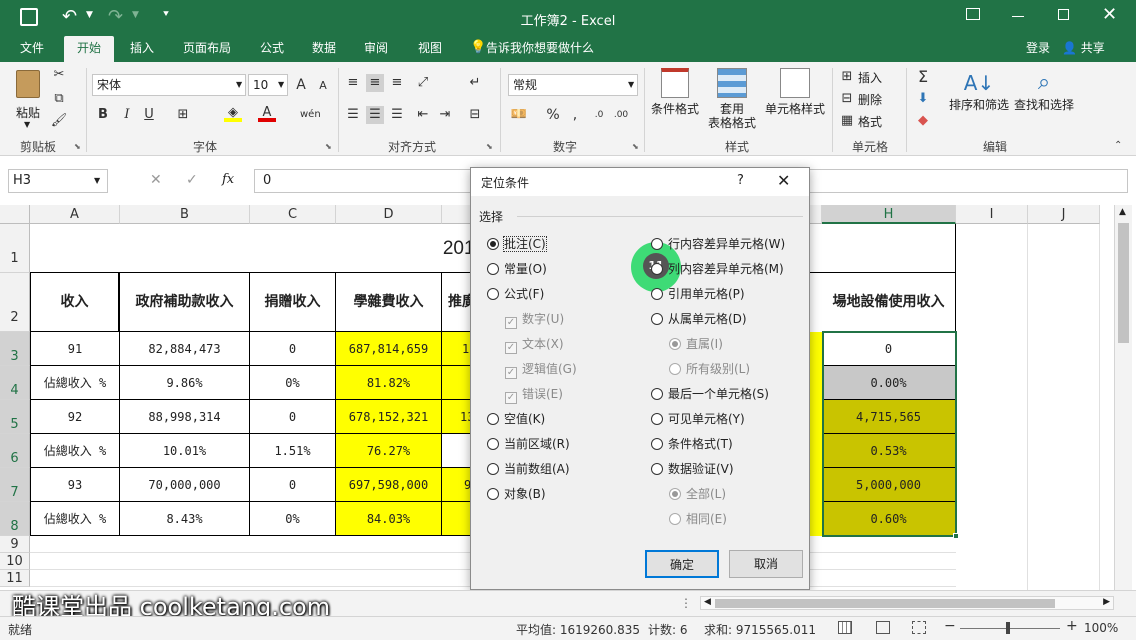  Describe the element at coordinates (686, 603) in the screenshot. I see `more-options-icon: ⋮` at that location.